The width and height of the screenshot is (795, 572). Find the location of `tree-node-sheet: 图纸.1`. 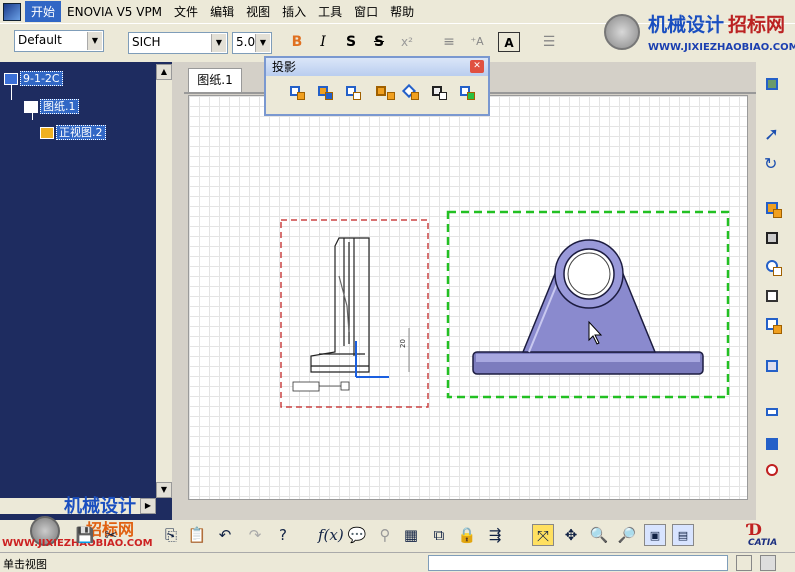

tree-node-sheet: 图纸.1 is located at coordinates (51, 106).